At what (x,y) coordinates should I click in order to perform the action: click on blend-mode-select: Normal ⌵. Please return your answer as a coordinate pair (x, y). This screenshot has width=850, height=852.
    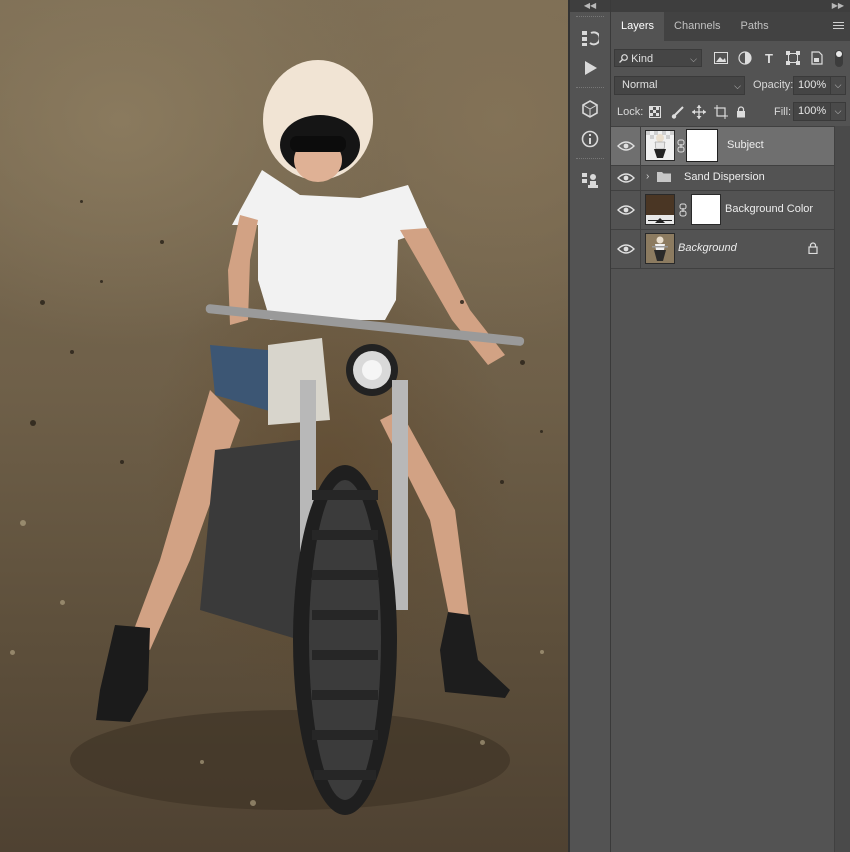
    Looking at the image, I should click on (679, 85).